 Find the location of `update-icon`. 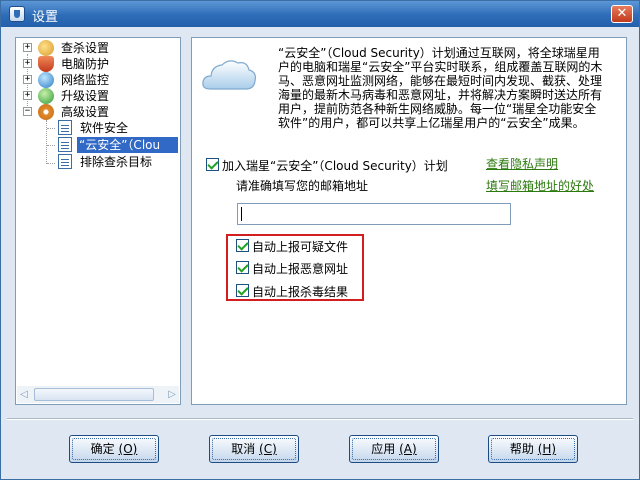

update-icon is located at coordinates (46, 96).